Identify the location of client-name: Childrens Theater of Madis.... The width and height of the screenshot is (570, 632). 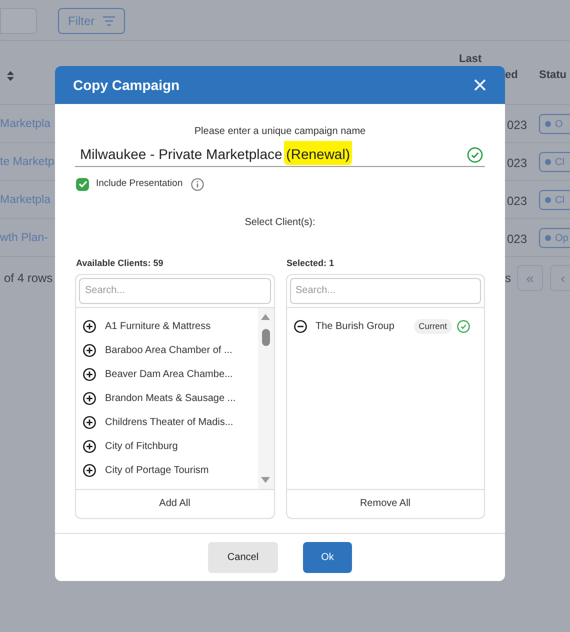
(169, 422).